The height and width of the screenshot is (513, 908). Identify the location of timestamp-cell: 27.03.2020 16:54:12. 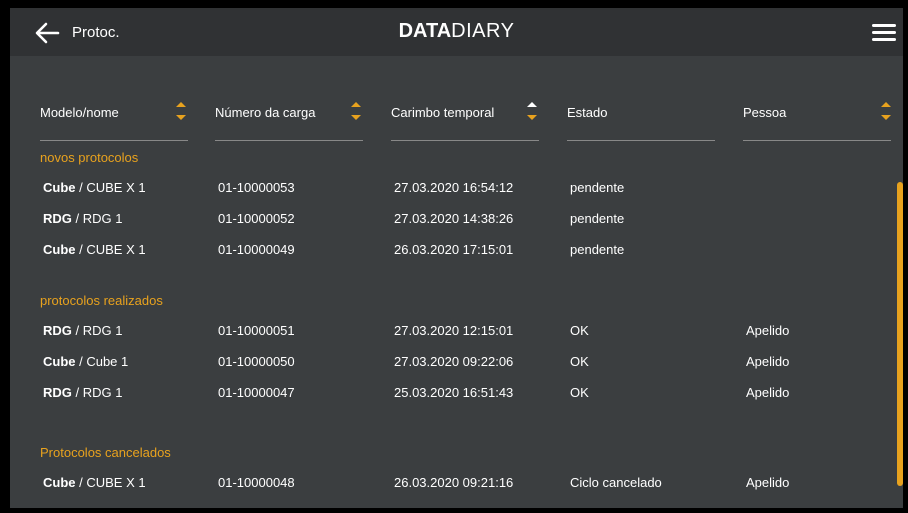
(454, 187).